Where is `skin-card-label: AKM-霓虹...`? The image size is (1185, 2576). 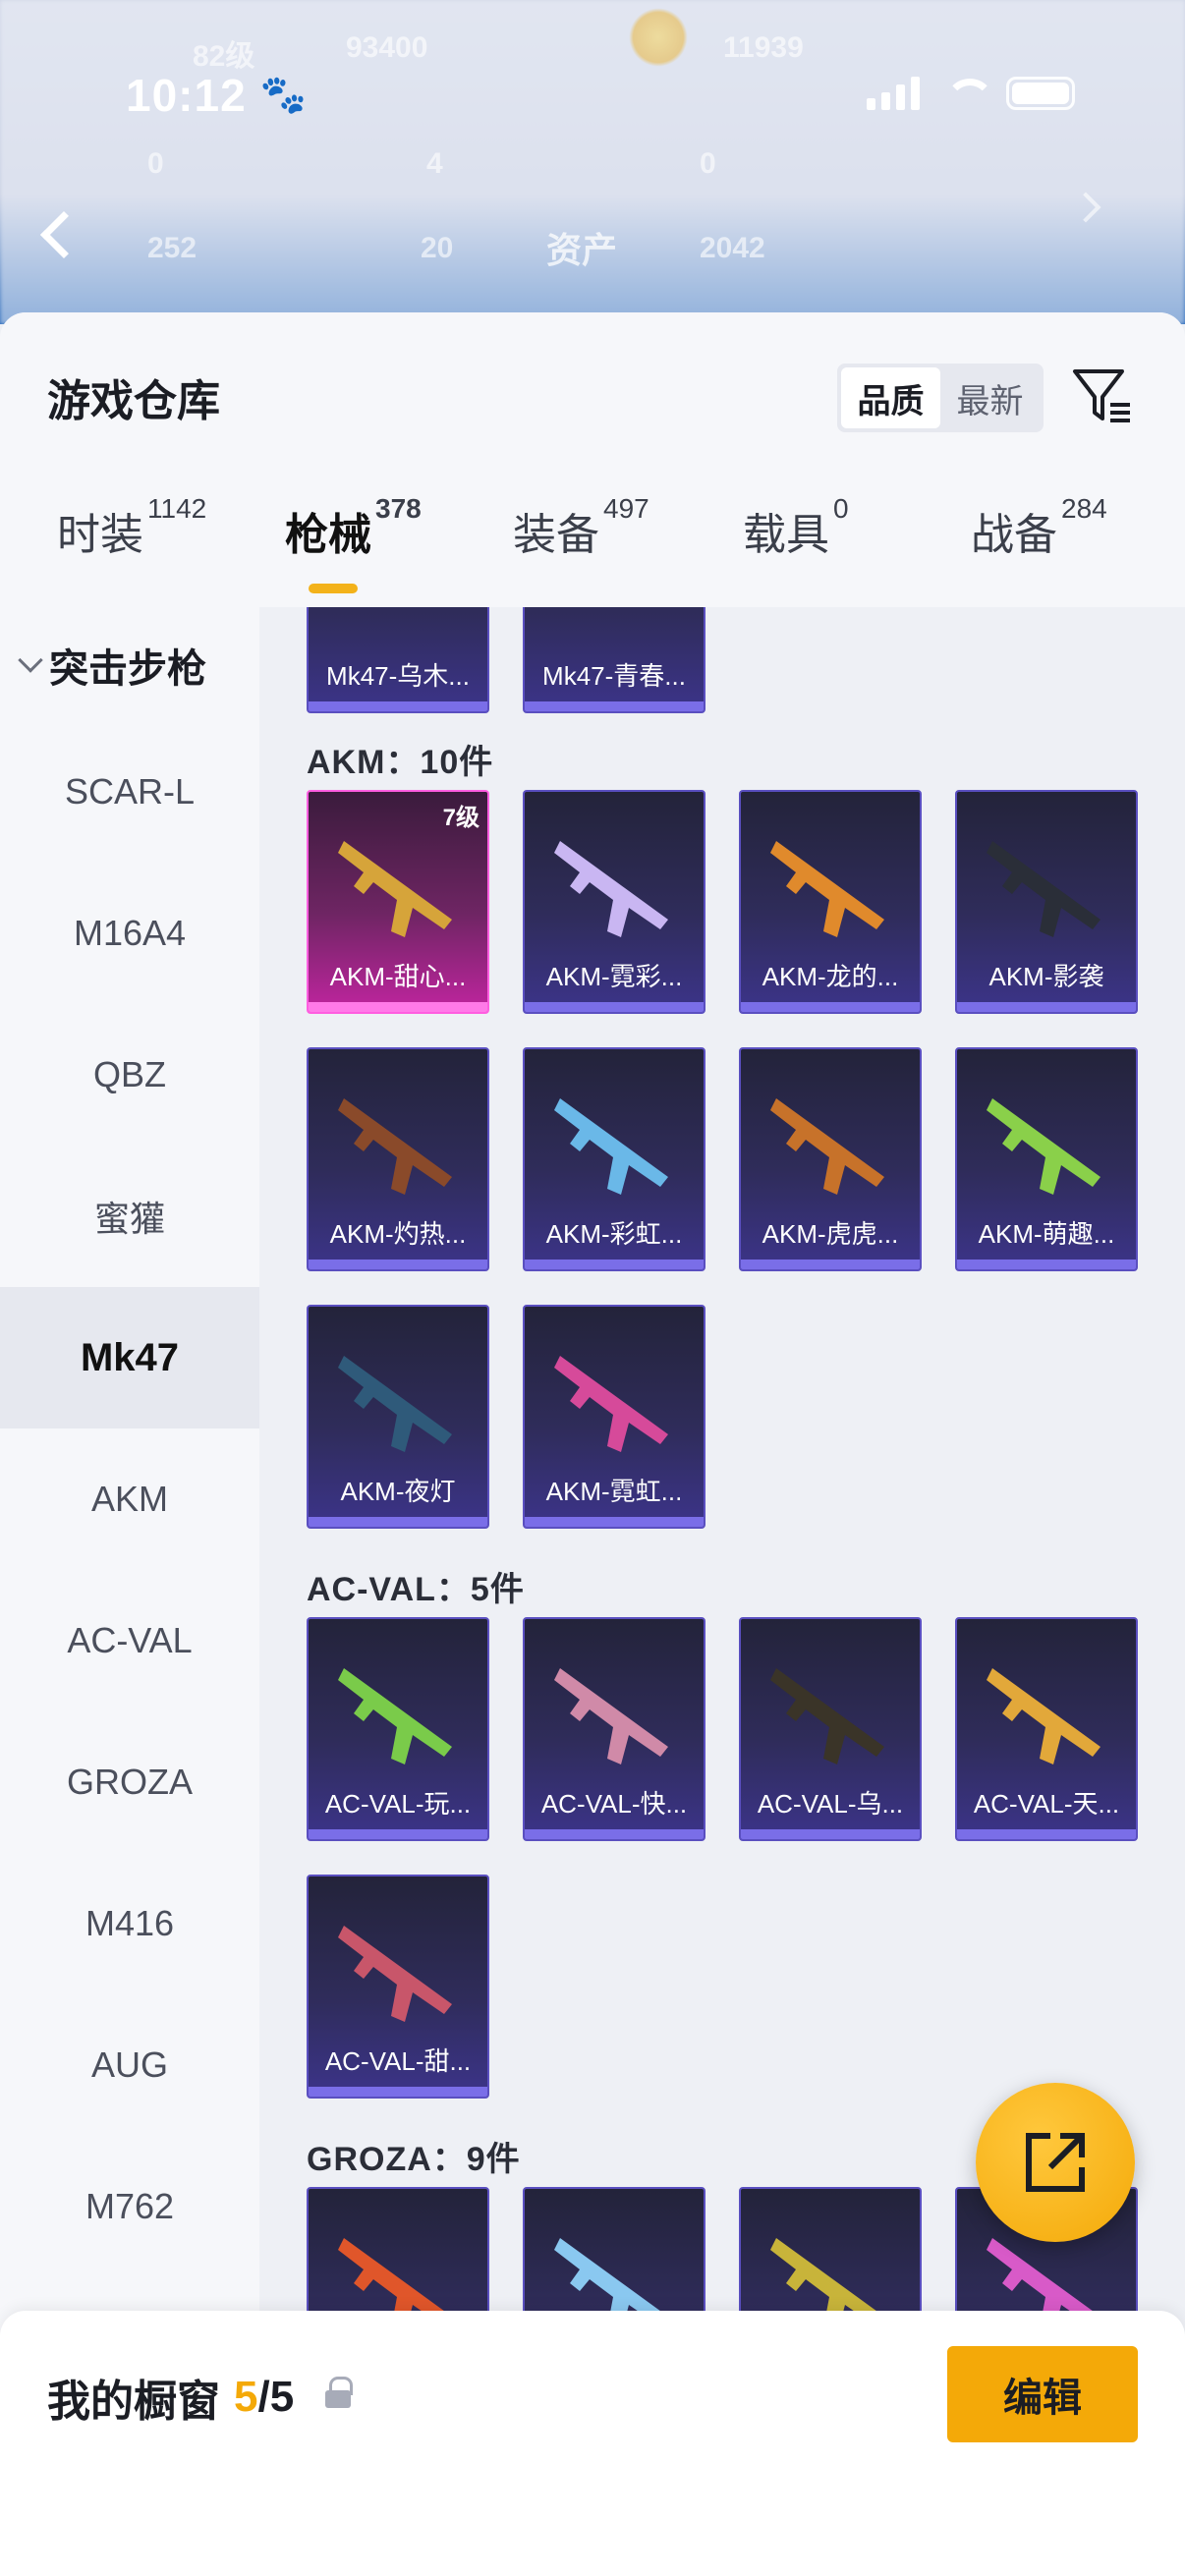
skin-card-label: AKM-霓虹... is located at coordinates (614, 1491).